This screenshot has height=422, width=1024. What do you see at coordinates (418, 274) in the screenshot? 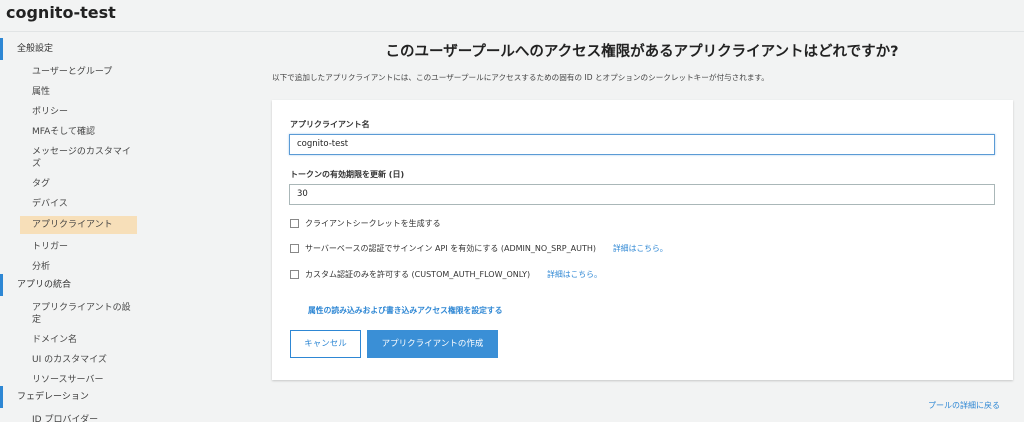
I see `custom-auth-only-label: カスタム認証のみを許可する (CUSTOM_AUTH_FLOW_ONLY)` at bounding box center [418, 274].